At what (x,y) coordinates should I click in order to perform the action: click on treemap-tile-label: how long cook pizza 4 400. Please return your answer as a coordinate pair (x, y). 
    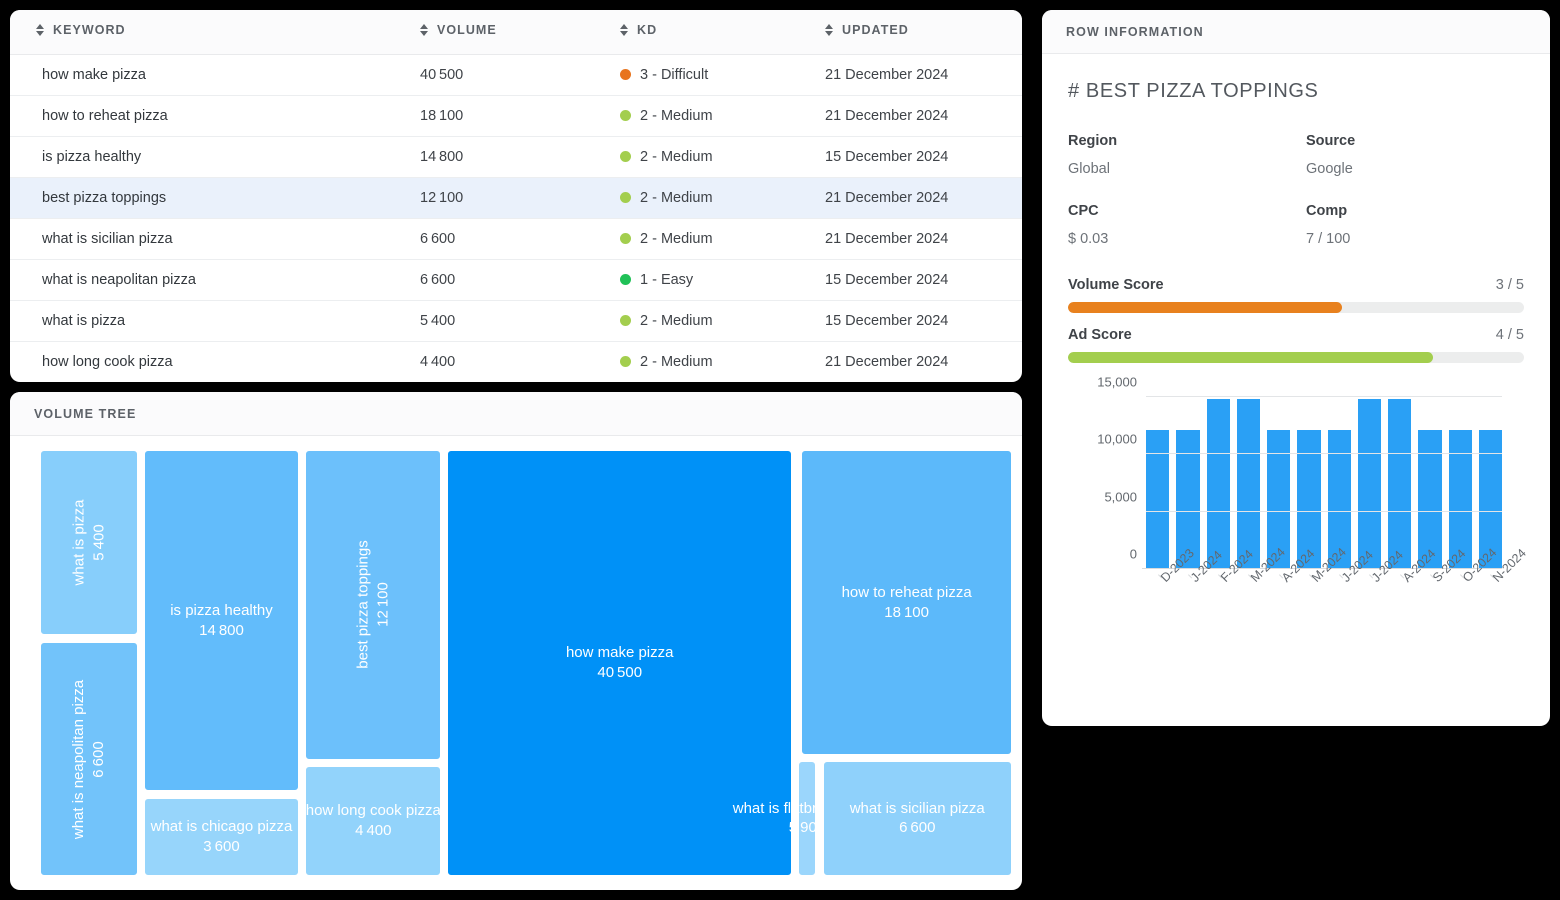
    Looking at the image, I should click on (373, 820).